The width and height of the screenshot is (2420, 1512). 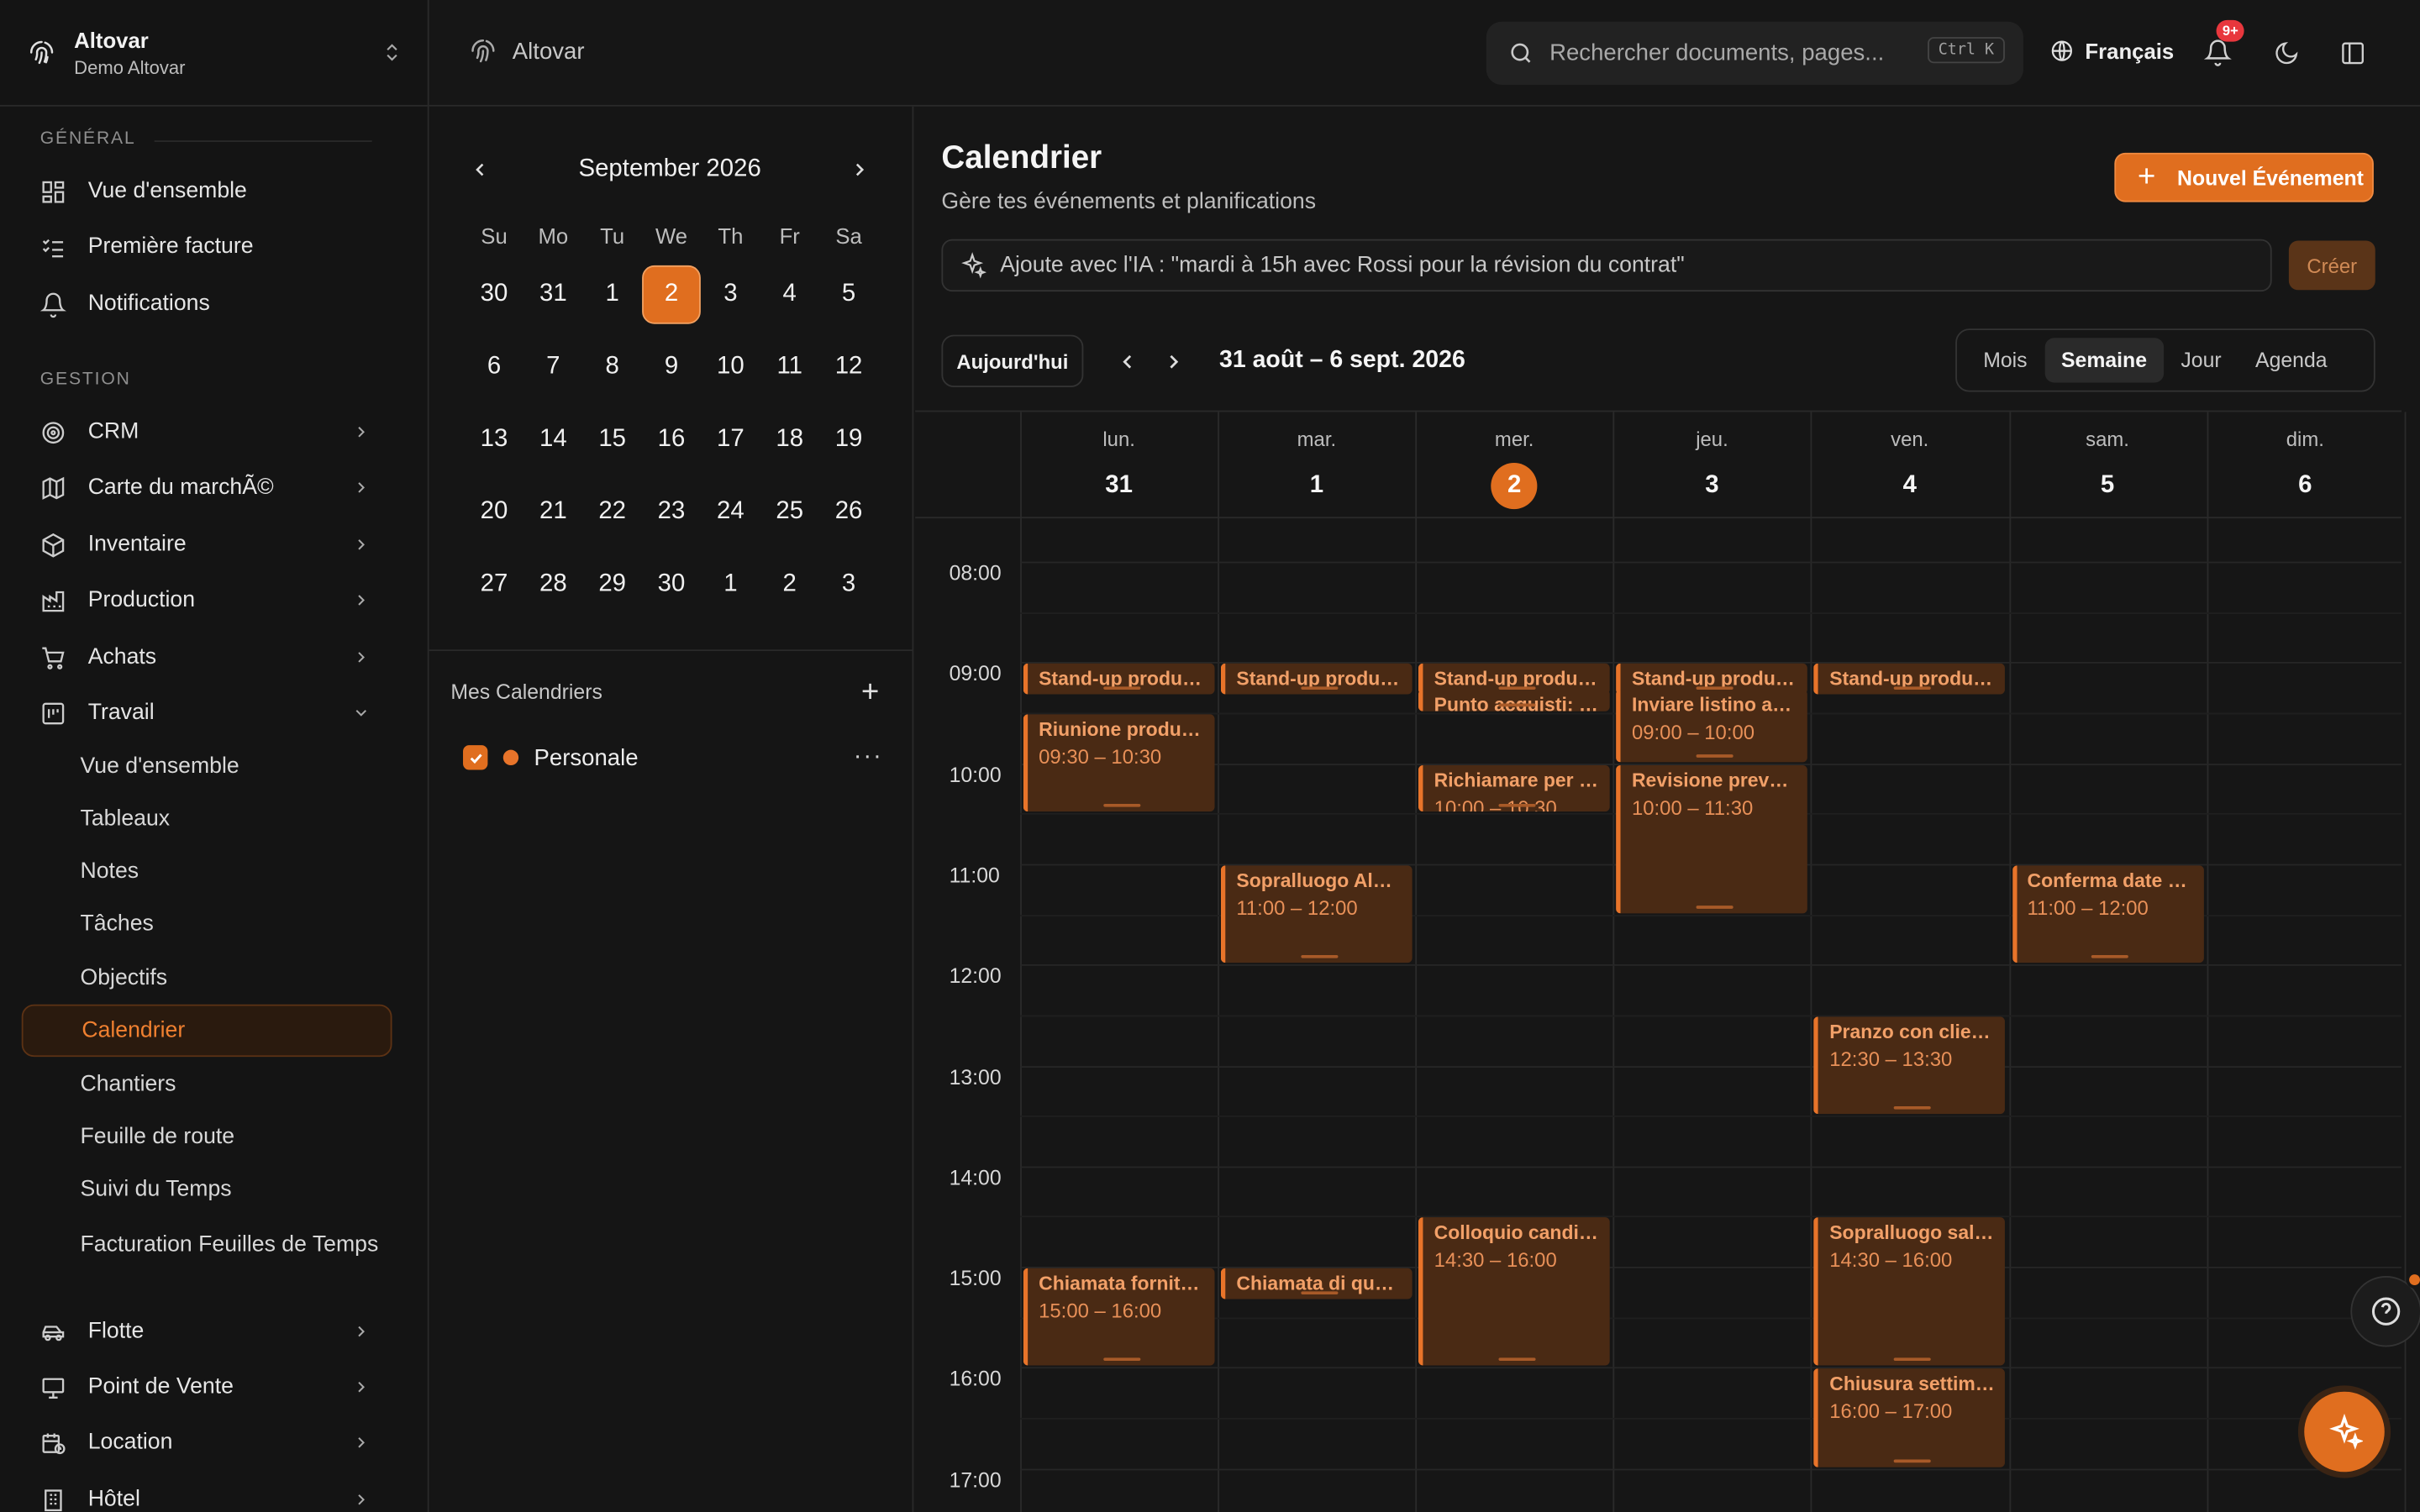 What do you see at coordinates (207, 819) in the screenshot?
I see `subnav-boards: Tableaux` at bounding box center [207, 819].